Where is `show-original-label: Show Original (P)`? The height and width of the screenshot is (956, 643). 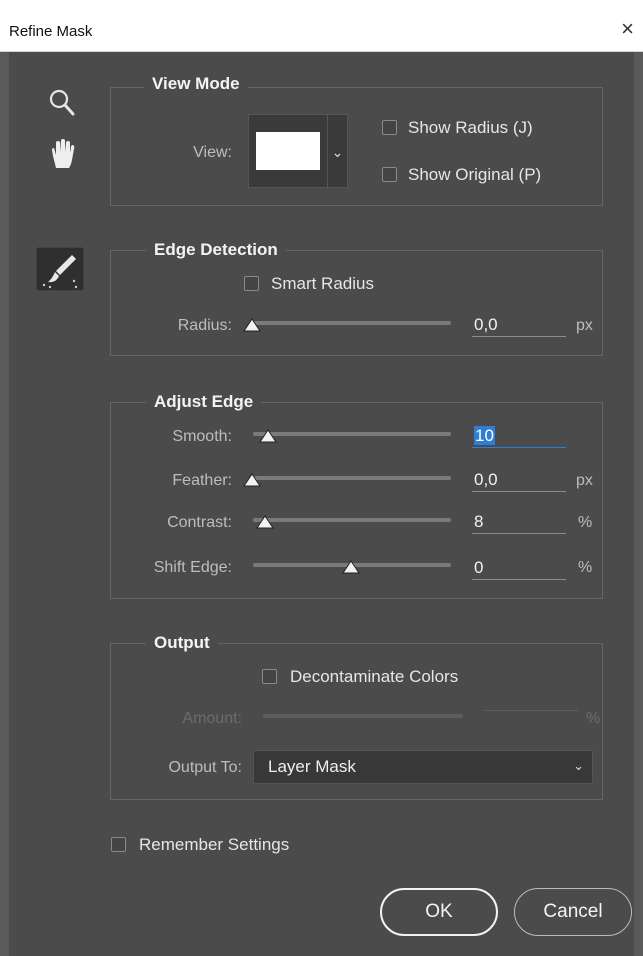 show-original-label: Show Original (P) is located at coordinates (475, 174).